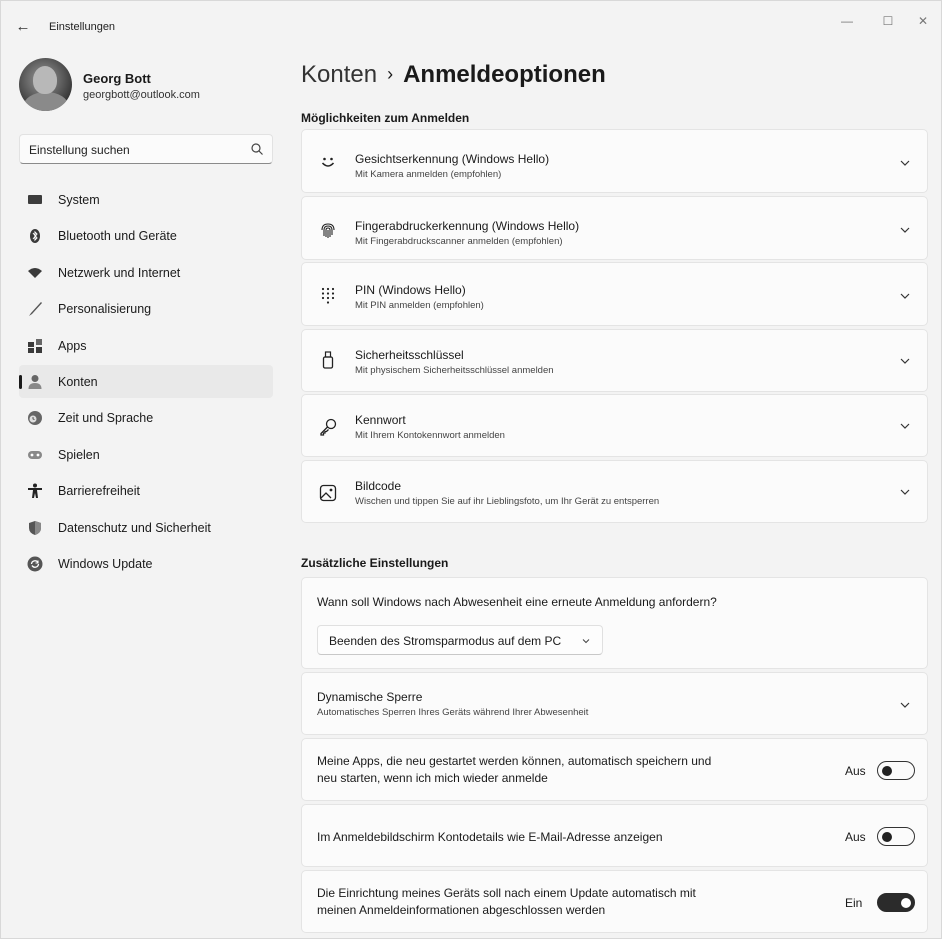 The image size is (942, 939). I want to click on sidebar-item-label: Personalisierung, so click(105, 309).